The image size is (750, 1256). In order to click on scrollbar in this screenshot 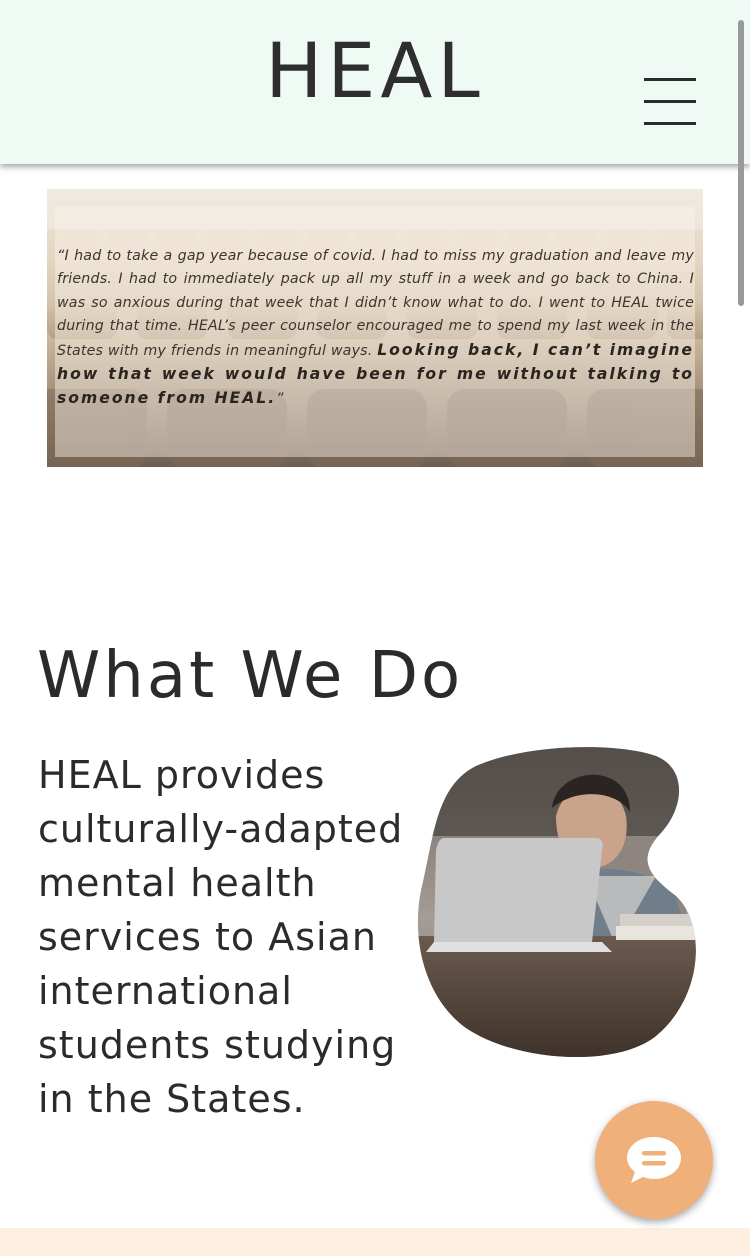, I will do `click(741, 163)`.